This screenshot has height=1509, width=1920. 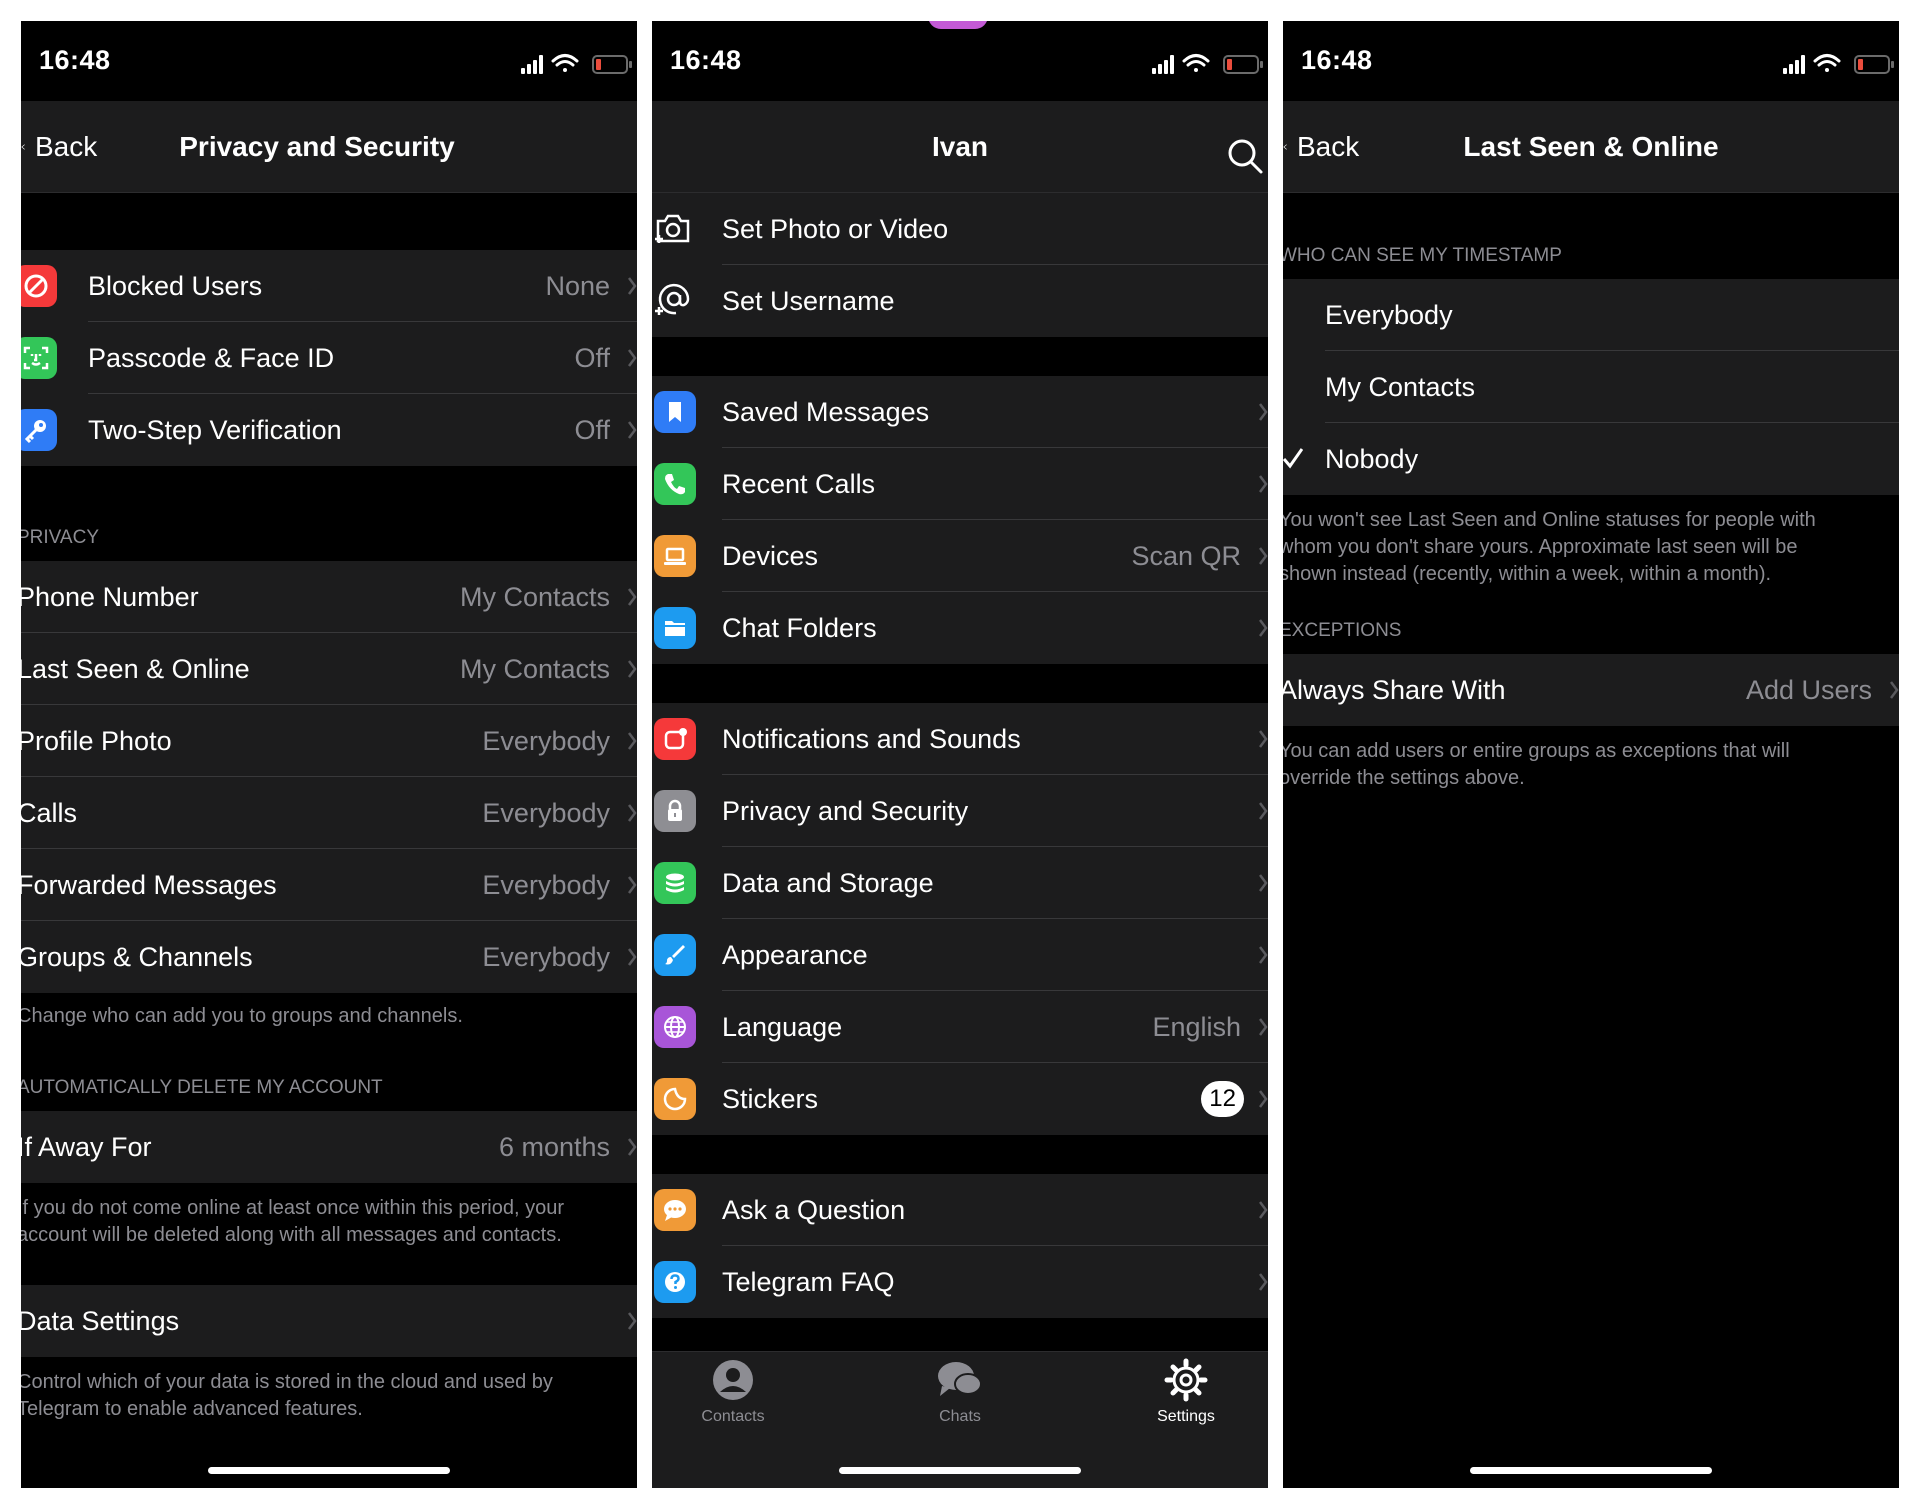 What do you see at coordinates (1591, 61) in the screenshot?
I see `status-bar: 16:48` at bounding box center [1591, 61].